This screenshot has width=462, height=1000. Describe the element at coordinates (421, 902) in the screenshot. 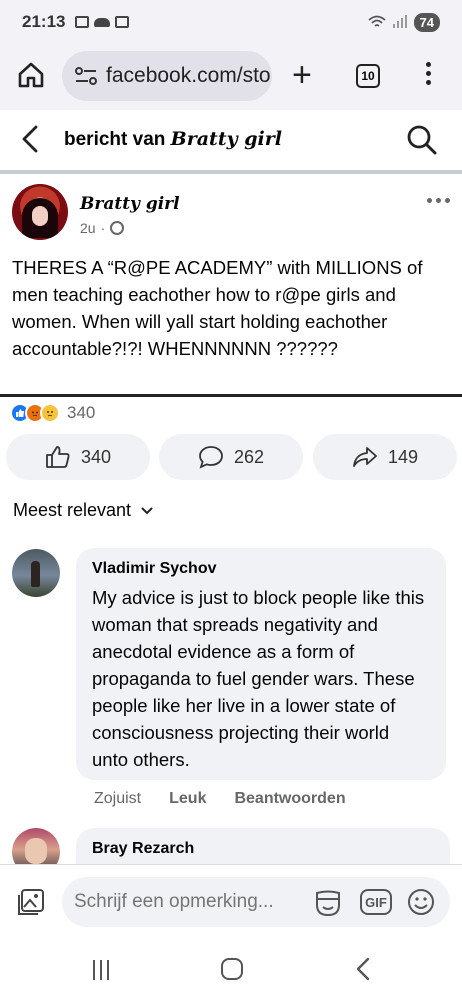

I see `emoji-icon` at that location.